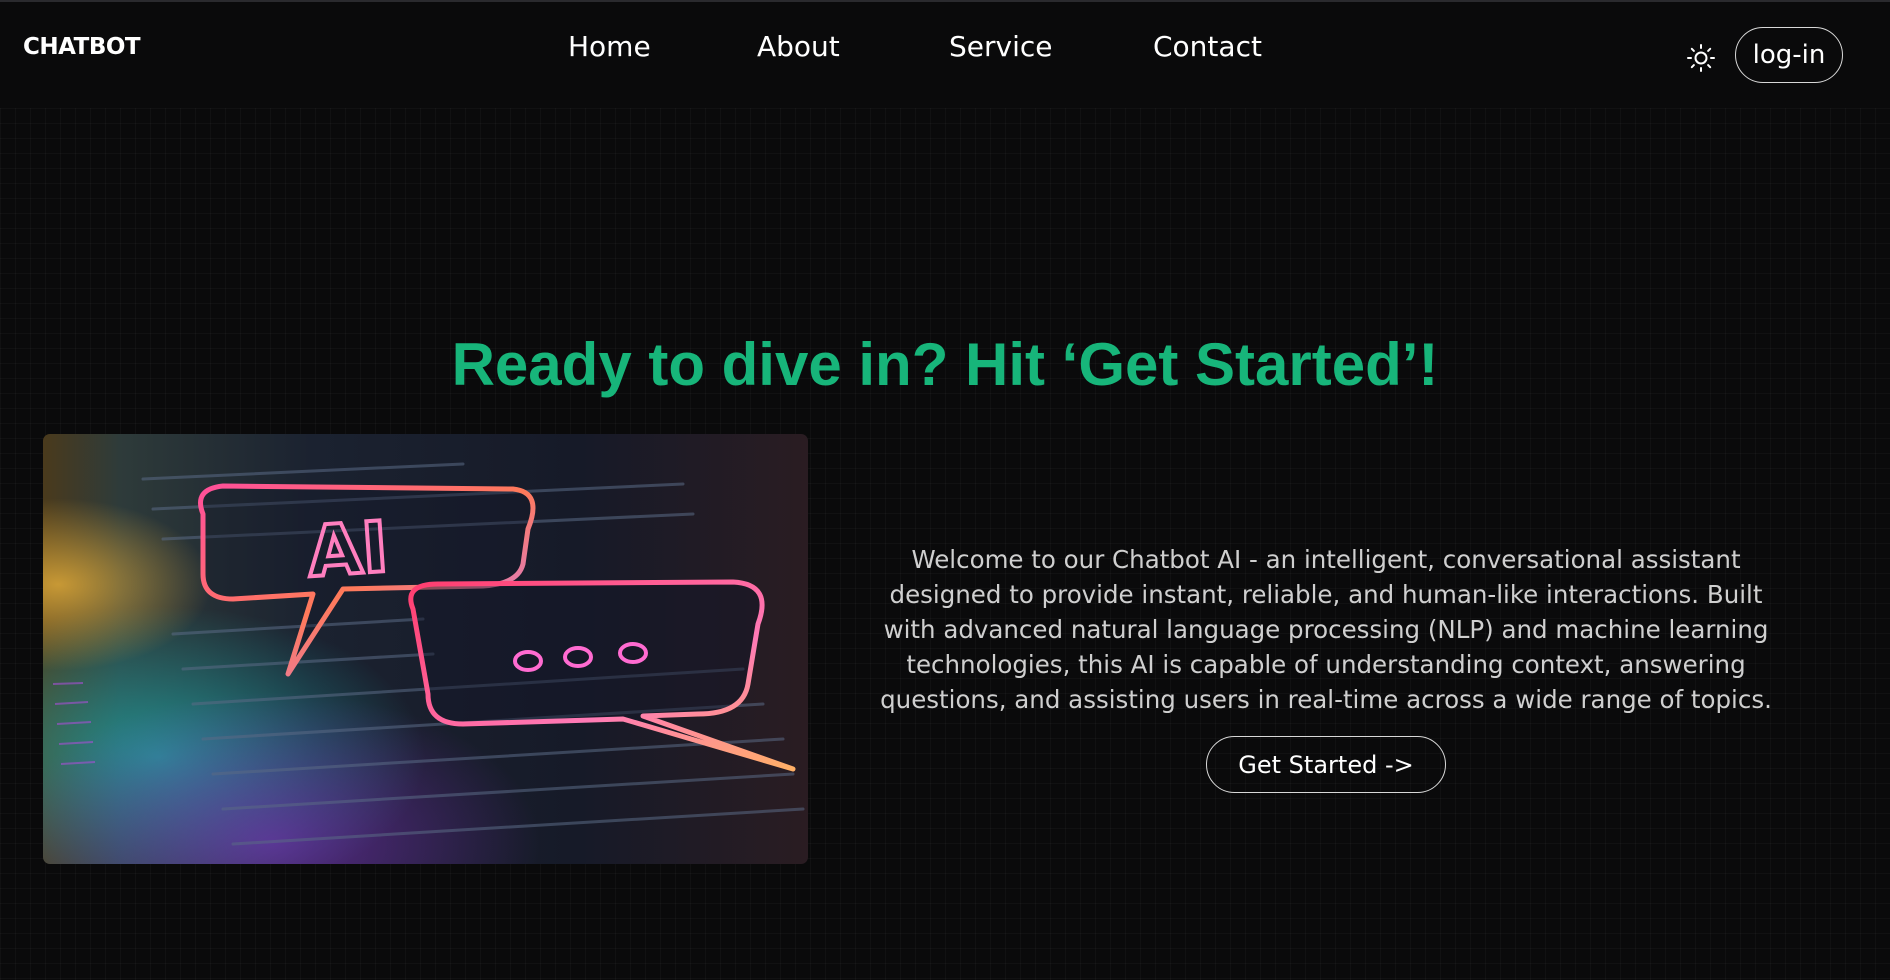 The width and height of the screenshot is (1890, 980). Describe the element at coordinates (1326, 764) in the screenshot. I see `get-started-button: Get Started ->` at that location.